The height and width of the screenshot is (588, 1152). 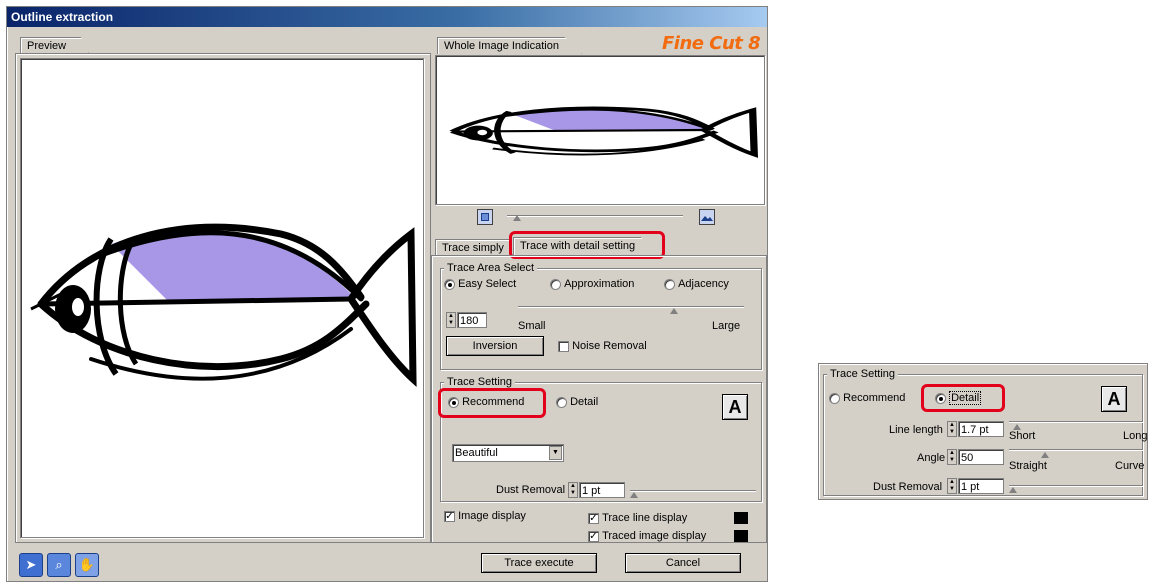 I want to click on detail-dust-removal-value: 1 pt, so click(x=981, y=486).